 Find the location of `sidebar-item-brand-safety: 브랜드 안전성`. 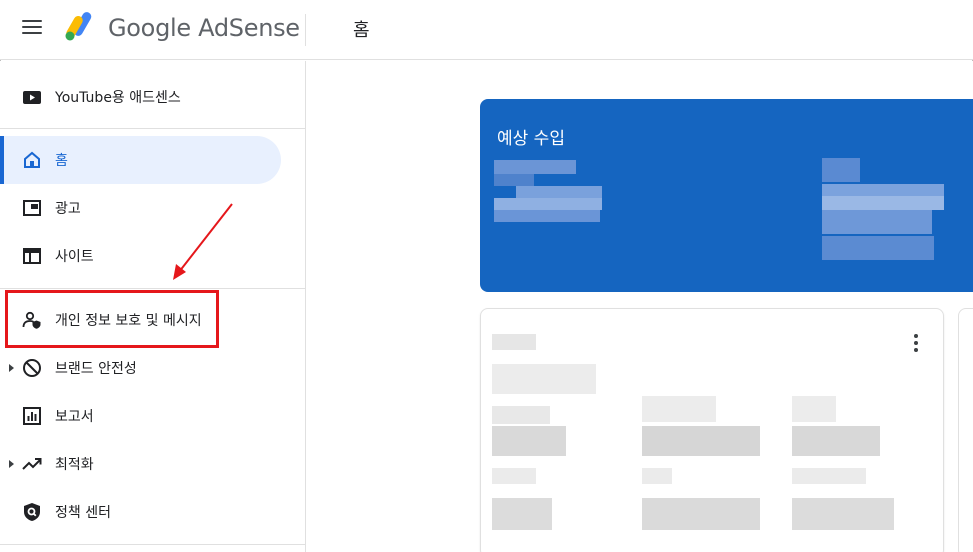

sidebar-item-brand-safety: 브랜드 안전성 is located at coordinates (140, 368).